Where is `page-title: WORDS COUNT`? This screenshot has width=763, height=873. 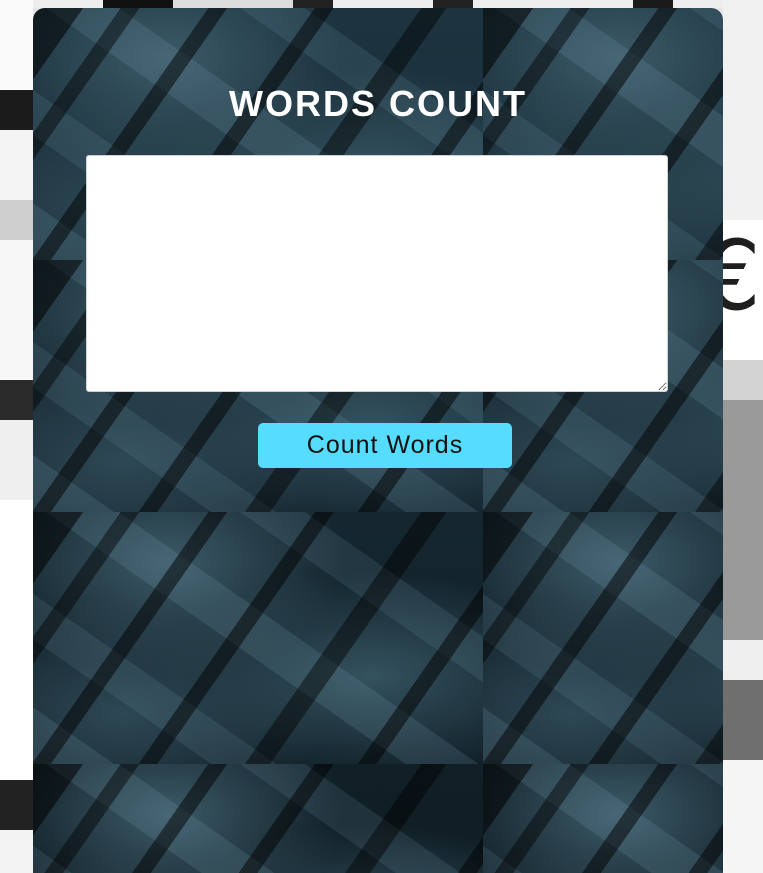 page-title: WORDS COUNT is located at coordinates (378, 103).